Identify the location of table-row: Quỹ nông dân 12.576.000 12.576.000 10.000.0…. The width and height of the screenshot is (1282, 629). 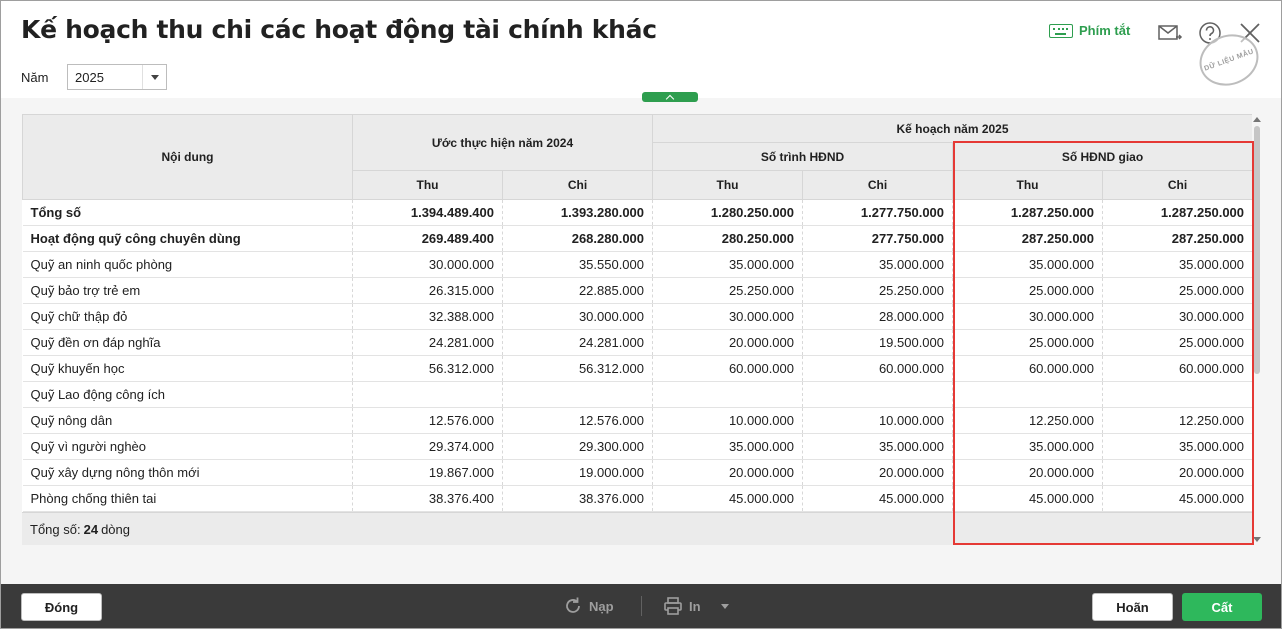
(637, 420).